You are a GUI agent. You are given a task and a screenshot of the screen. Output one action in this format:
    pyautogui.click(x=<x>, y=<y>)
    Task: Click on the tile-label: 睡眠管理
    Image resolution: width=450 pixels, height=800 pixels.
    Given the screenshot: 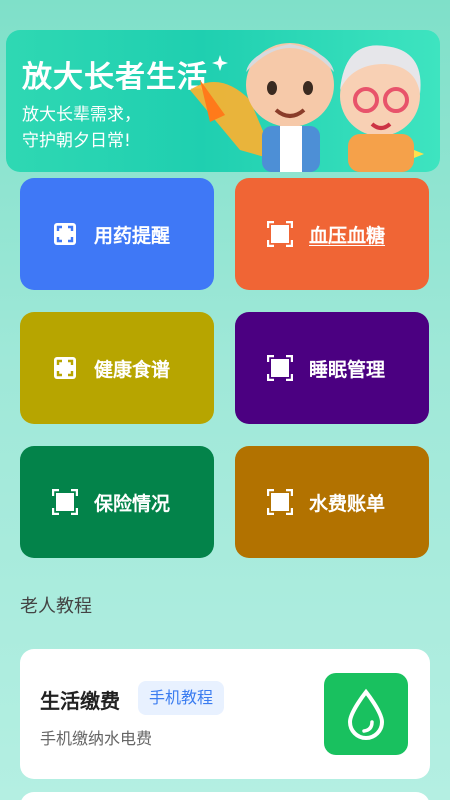 What is the action you would take?
    pyautogui.click(x=347, y=369)
    